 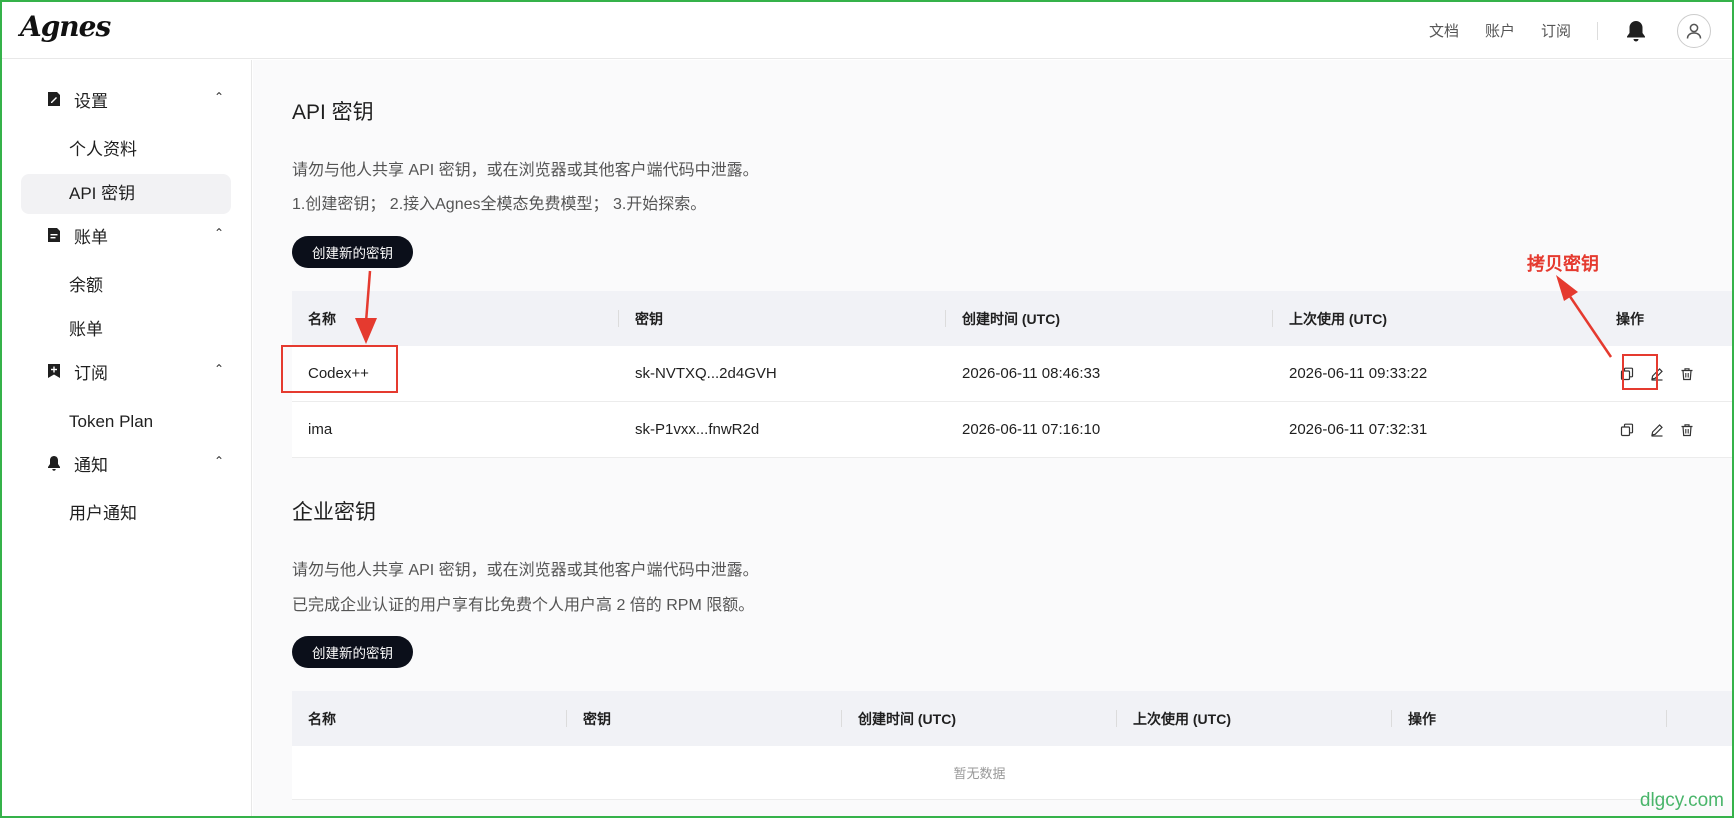 I want to click on last-used-cell: 2026-06-11 07:32:31, so click(x=1358, y=429).